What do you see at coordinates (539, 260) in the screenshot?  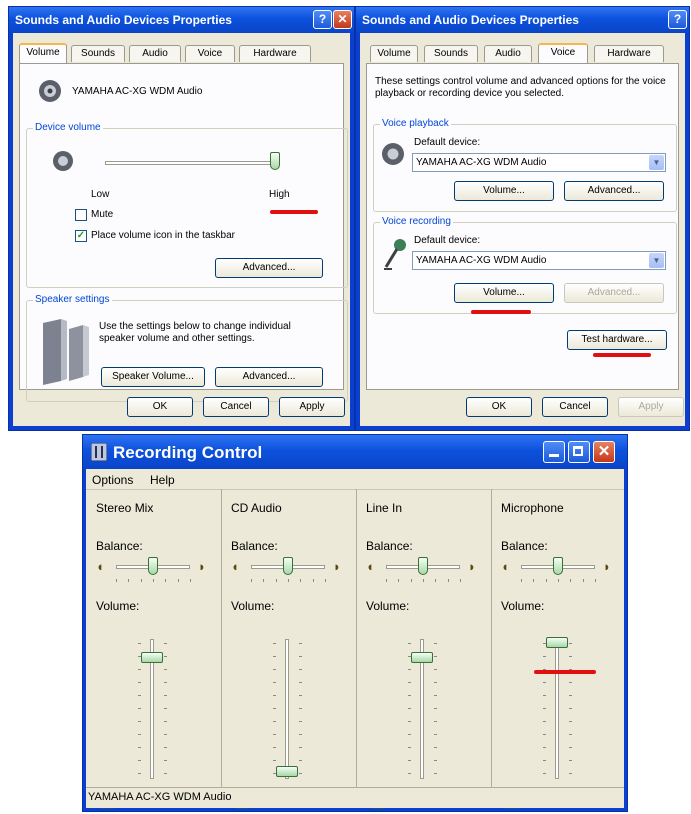 I see `recording-device-select: YAMAHA AC-XG WDM Audio ▼` at bounding box center [539, 260].